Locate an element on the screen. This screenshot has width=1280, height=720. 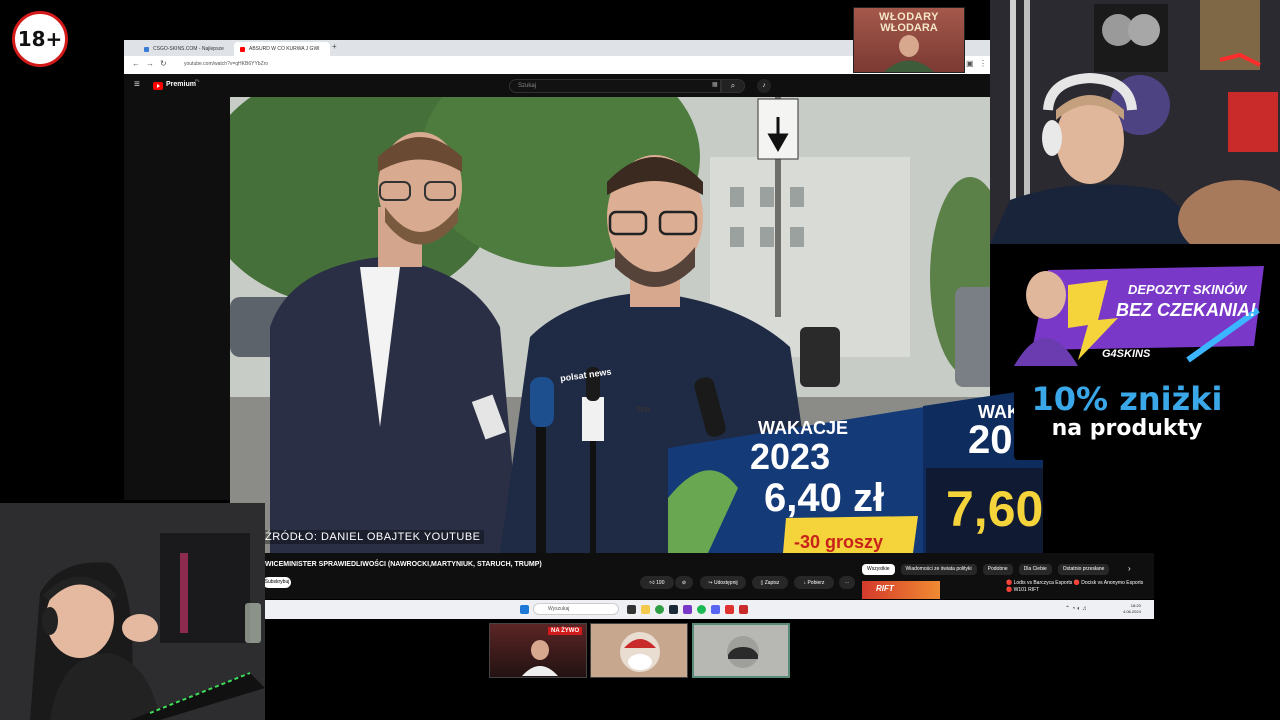
windows-start-icon is located at coordinates (524, 609).